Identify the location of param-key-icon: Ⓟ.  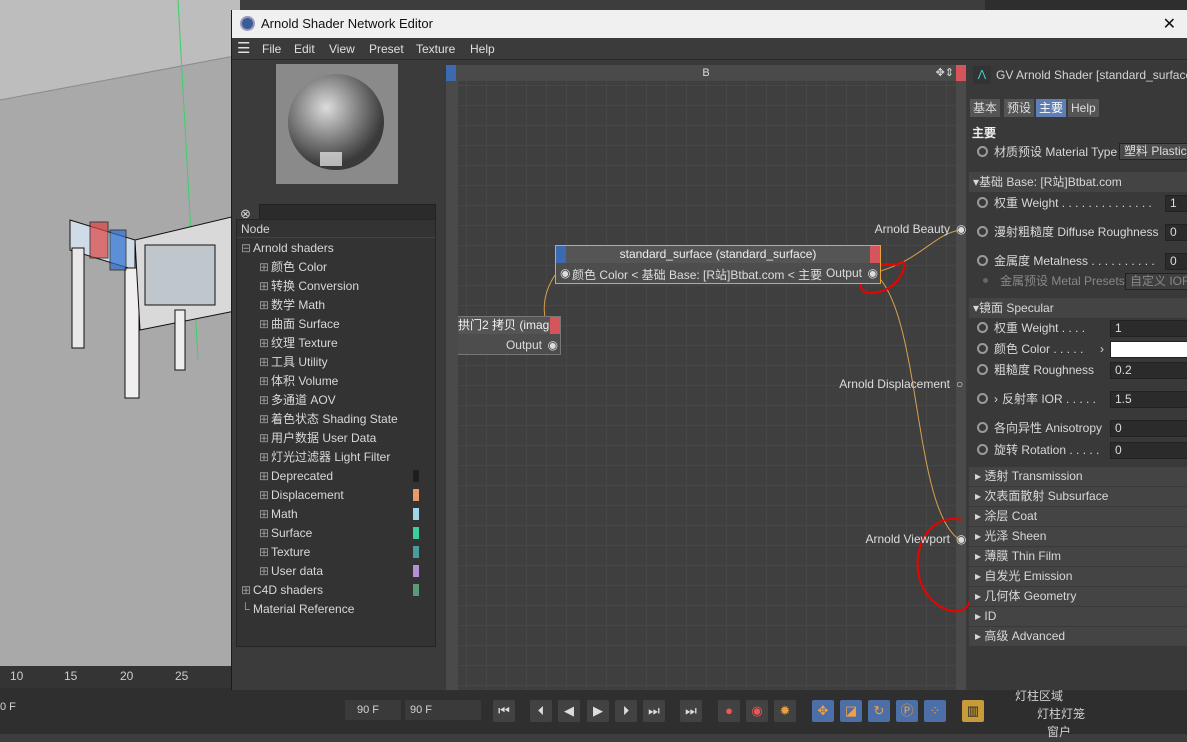
(907, 711).